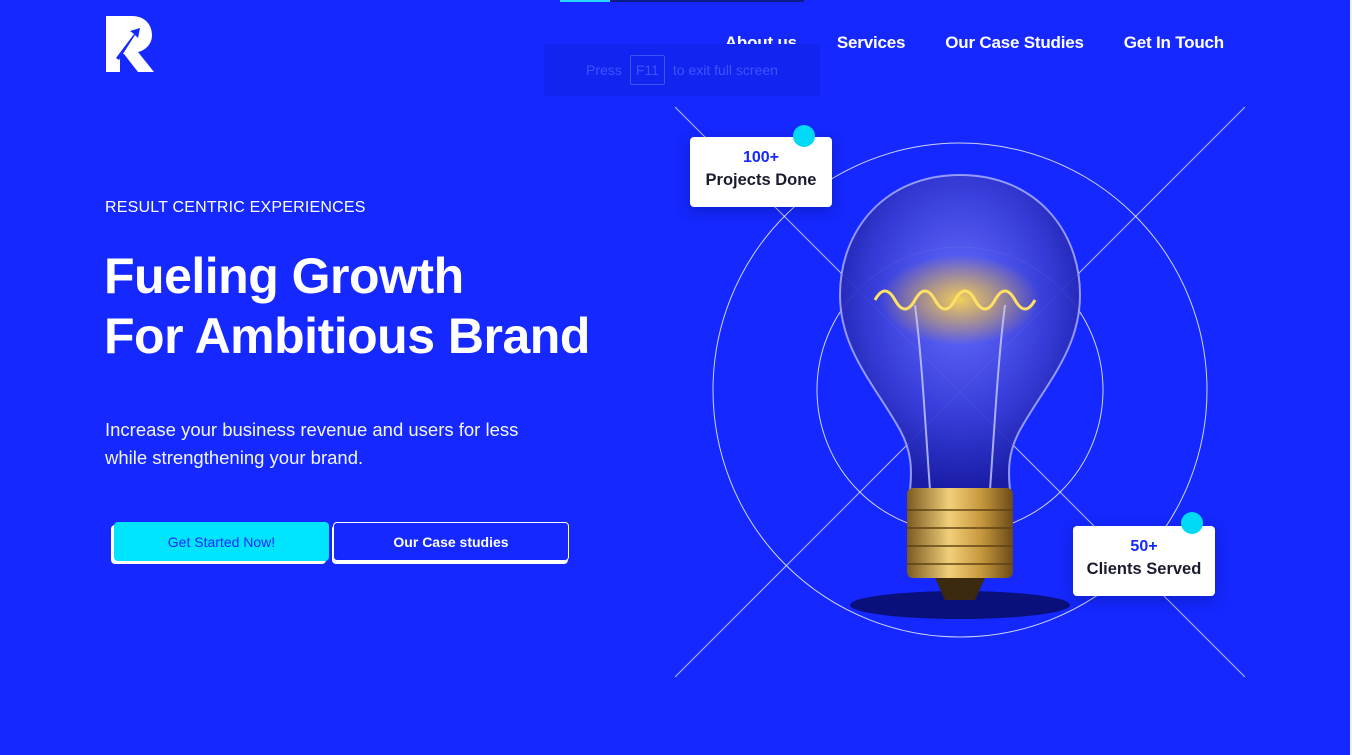  What do you see at coordinates (1174, 43) in the screenshot?
I see `nav-get-in-touch: Get In Touch` at bounding box center [1174, 43].